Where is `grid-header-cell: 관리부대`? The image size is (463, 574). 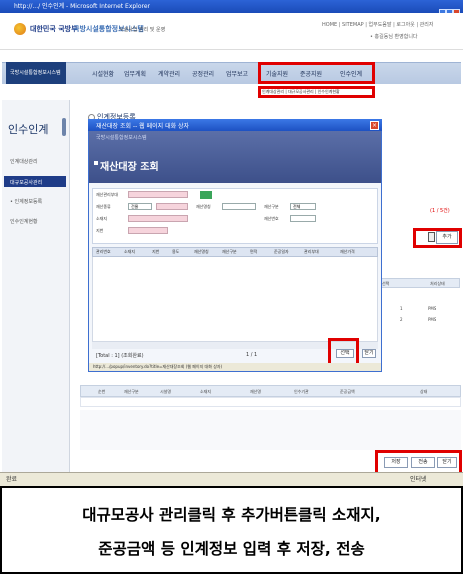 grid-header-cell: 관리부대 is located at coordinates (311, 251).